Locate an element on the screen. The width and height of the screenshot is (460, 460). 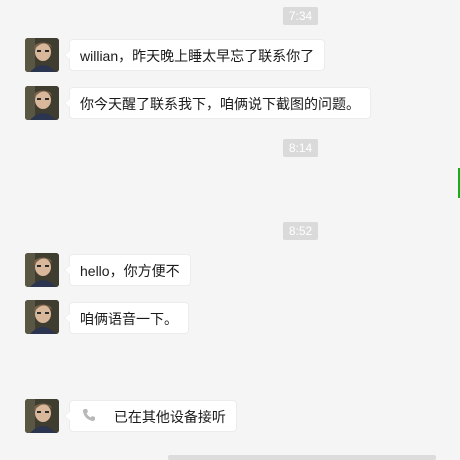
message-bubble: 咱俩语音一下。 is located at coordinates (126, 318).